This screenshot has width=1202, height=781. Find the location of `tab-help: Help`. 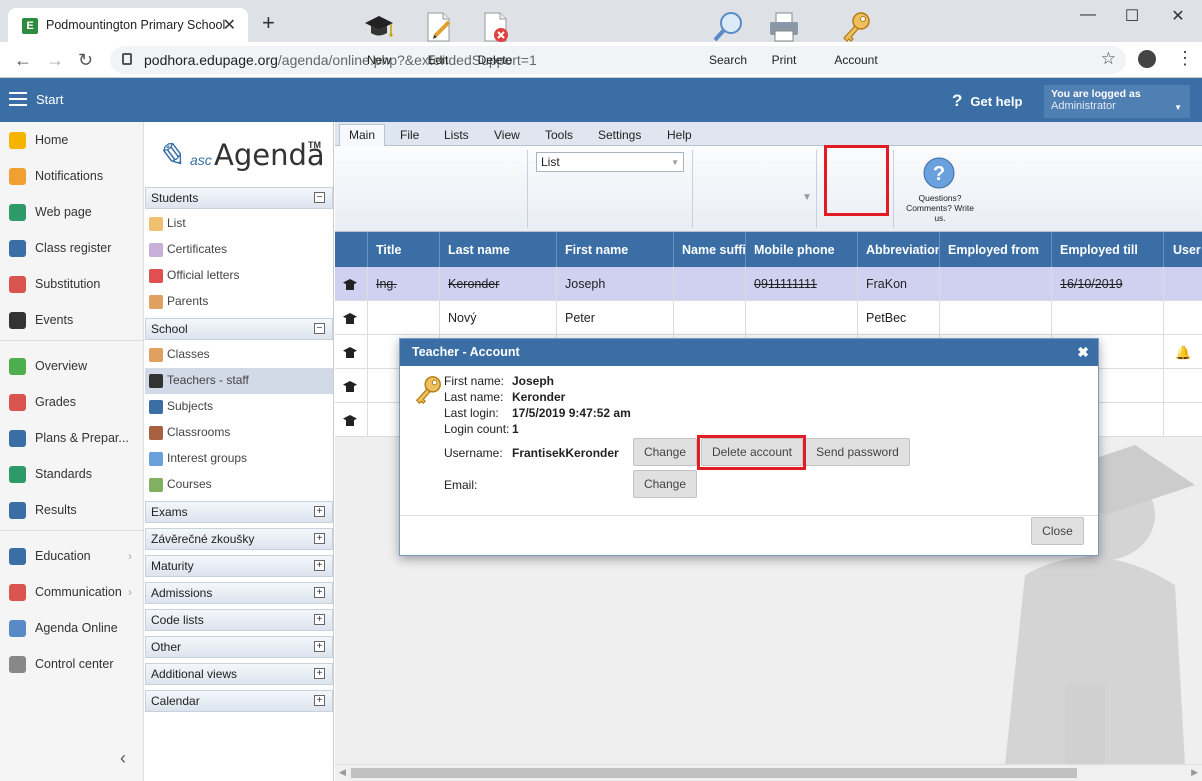

tab-help: Help is located at coordinates (679, 135).